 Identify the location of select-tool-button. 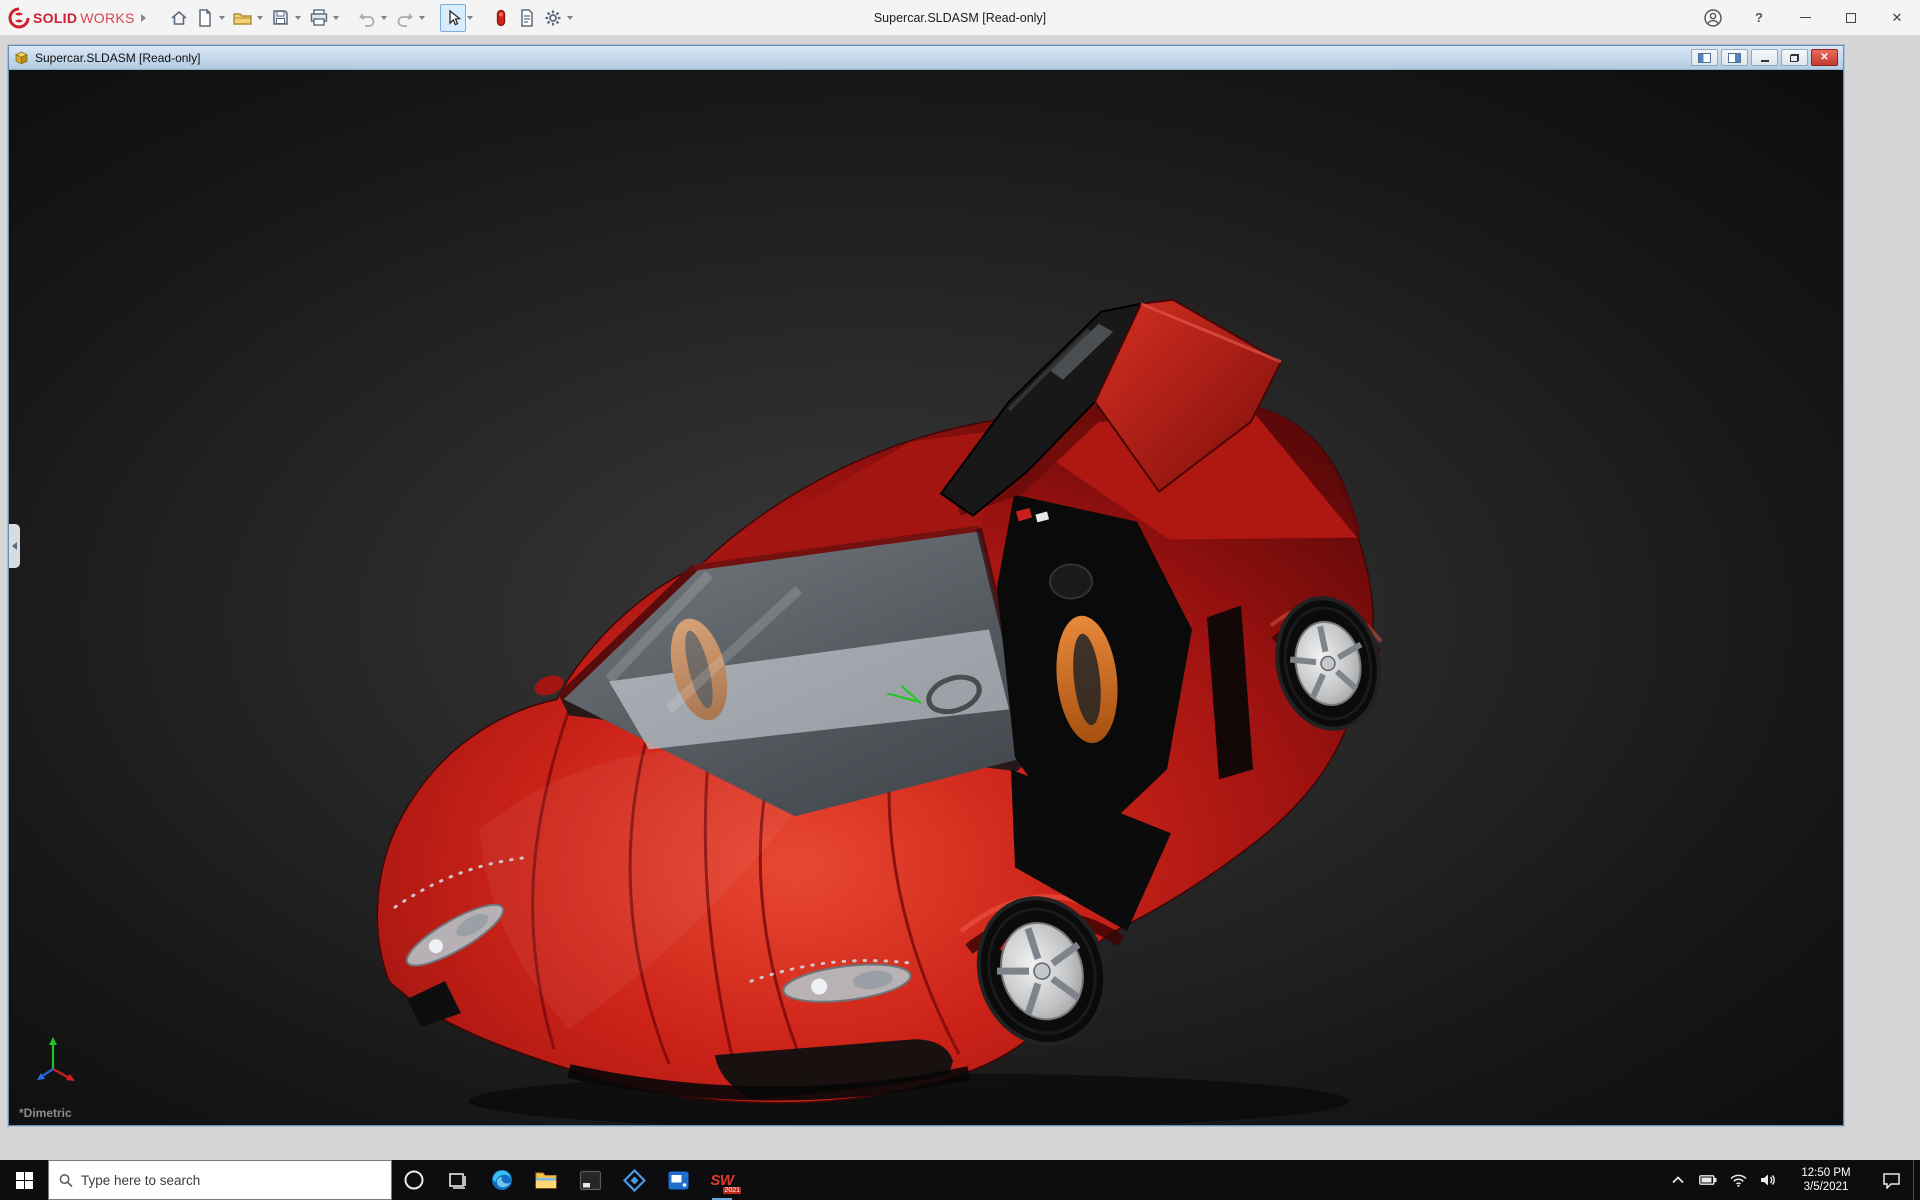
(452, 17).